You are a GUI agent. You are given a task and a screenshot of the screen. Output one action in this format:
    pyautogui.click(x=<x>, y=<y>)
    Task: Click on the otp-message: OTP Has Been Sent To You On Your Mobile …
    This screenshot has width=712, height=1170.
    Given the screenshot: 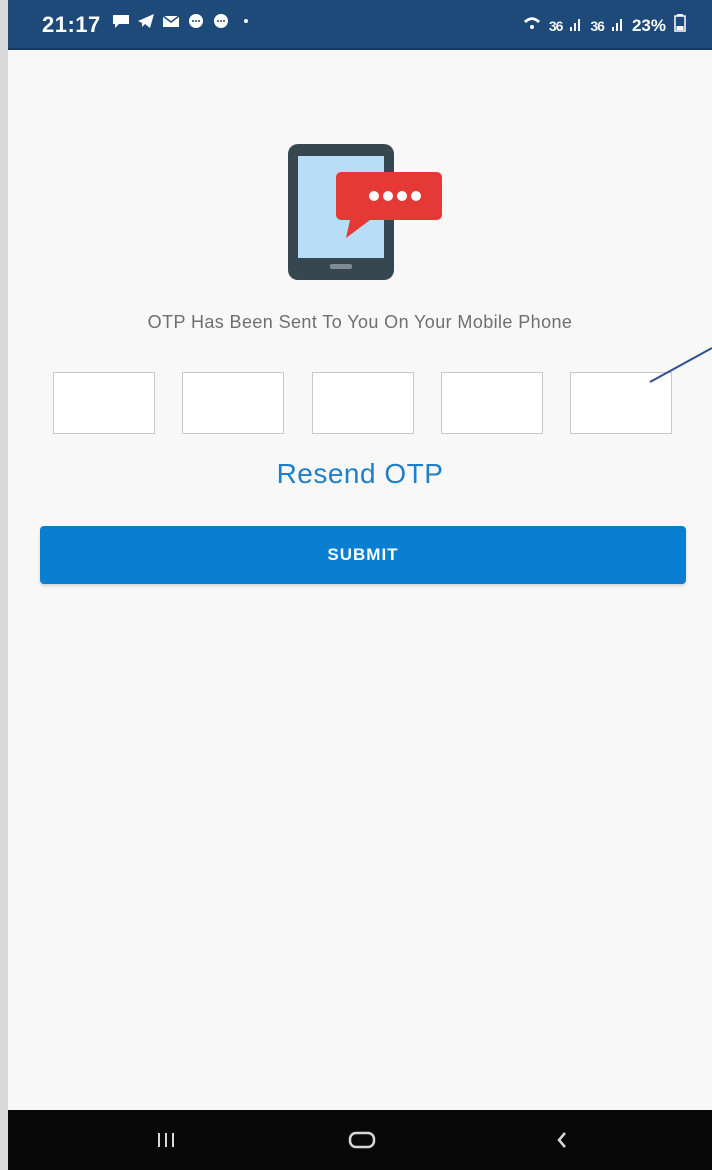 What is the action you would take?
    pyautogui.click(x=360, y=322)
    